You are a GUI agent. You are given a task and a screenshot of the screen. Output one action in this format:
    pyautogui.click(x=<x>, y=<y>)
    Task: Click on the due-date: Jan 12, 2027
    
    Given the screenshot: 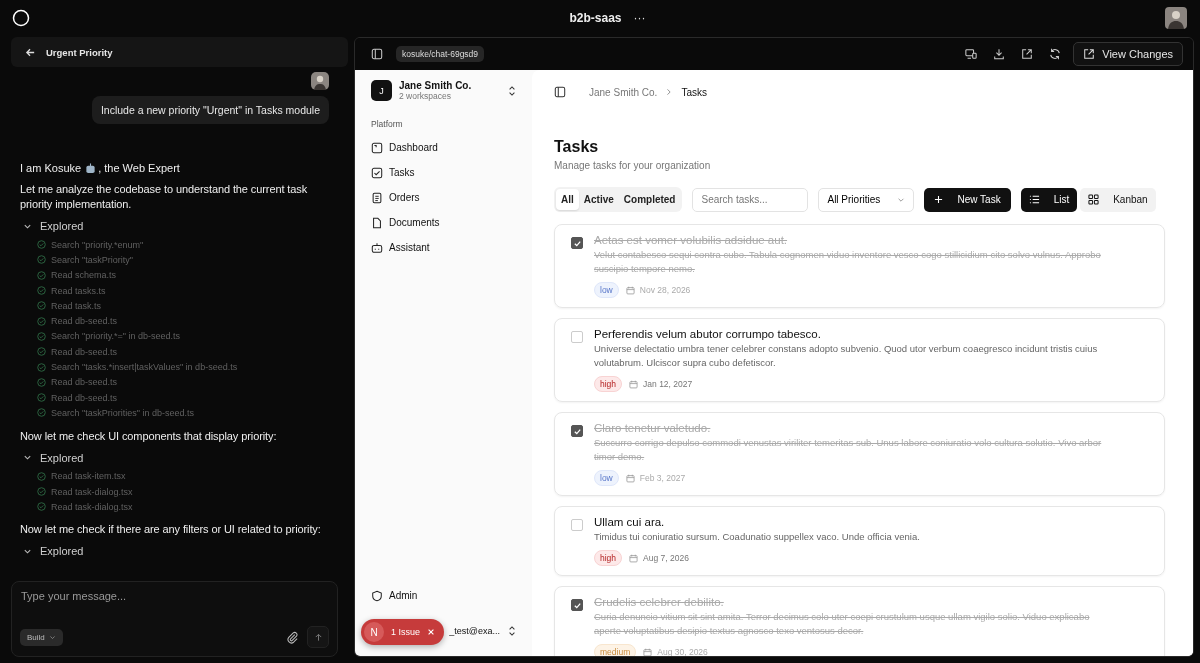 What is the action you would take?
    pyautogui.click(x=668, y=384)
    